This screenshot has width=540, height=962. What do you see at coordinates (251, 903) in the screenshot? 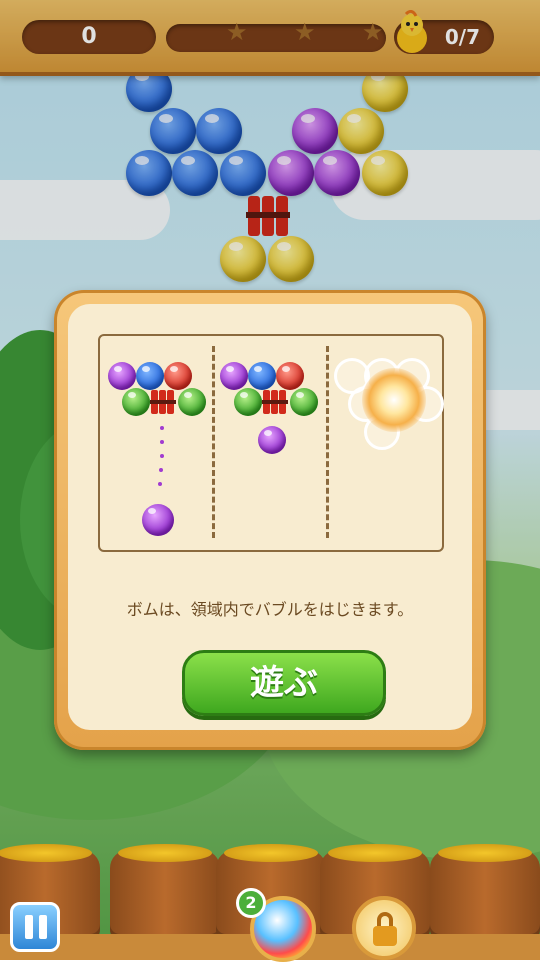
I see `remaining-shots-badge: 2` at bounding box center [251, 903].